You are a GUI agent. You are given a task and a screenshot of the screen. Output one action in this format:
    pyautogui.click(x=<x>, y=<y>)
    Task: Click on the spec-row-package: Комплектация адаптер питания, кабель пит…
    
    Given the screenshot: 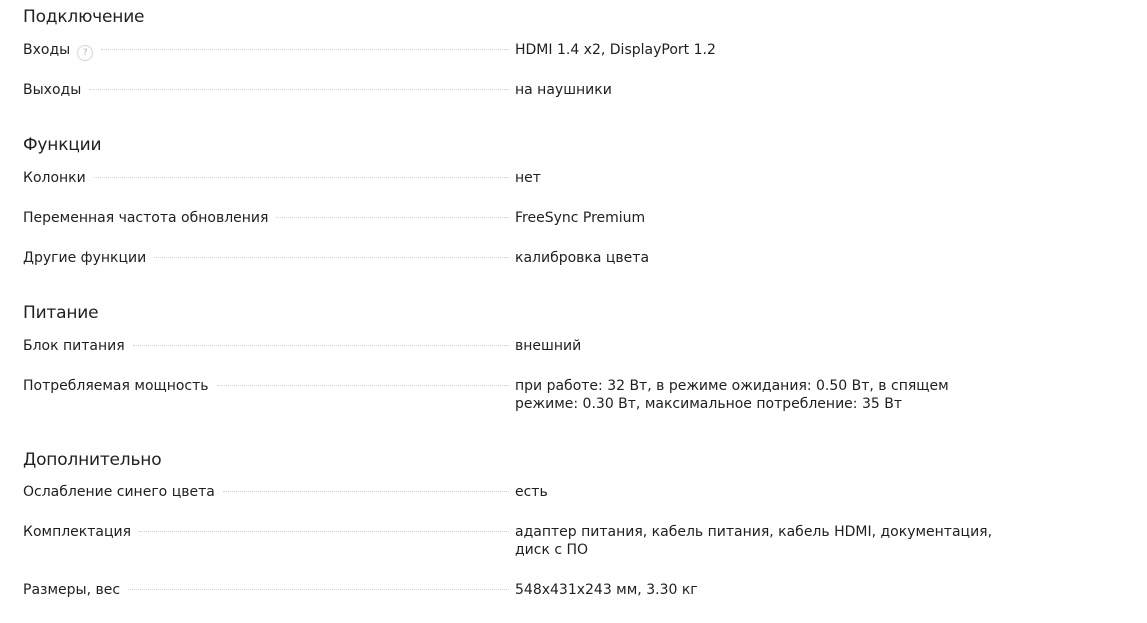 What is the action you would take?
    pyautogui.click(x=578, y=541)
    